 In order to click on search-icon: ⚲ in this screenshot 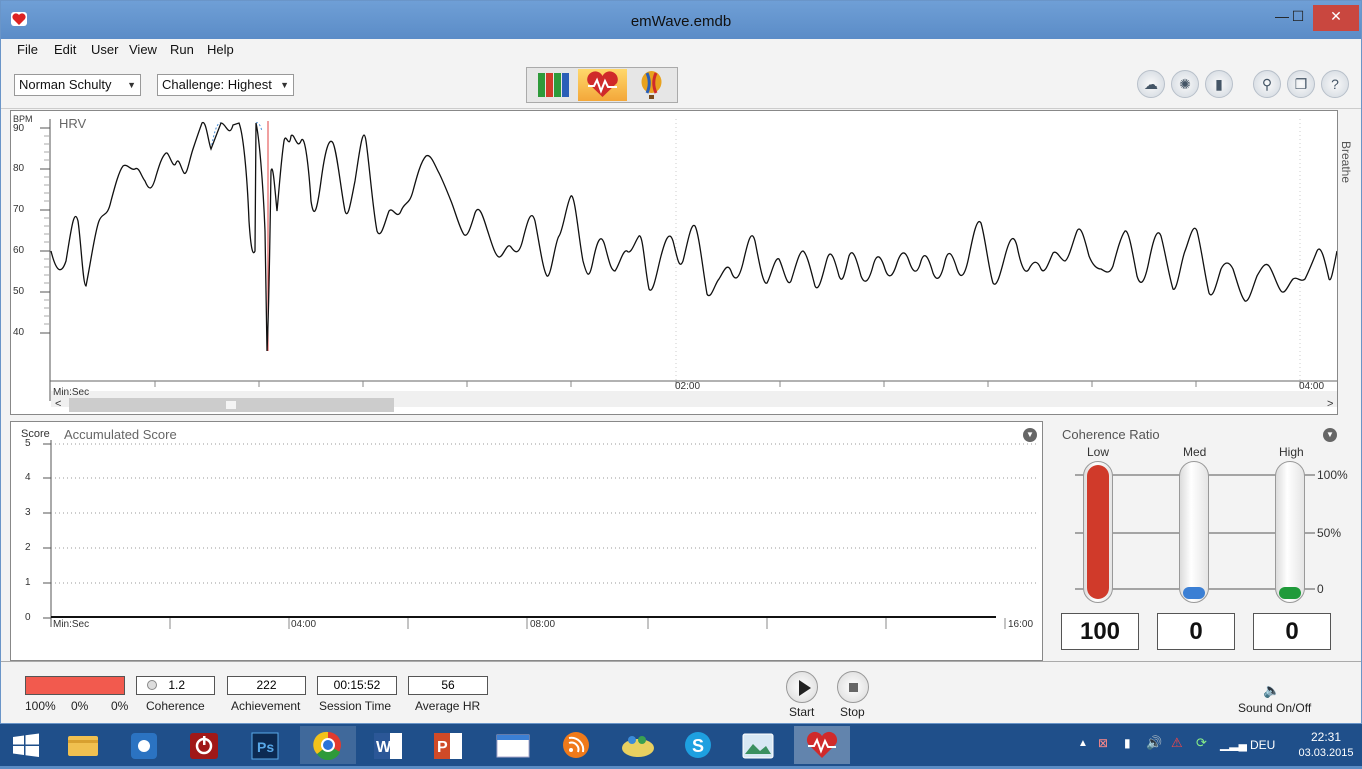, I will do `click(1267, 84)`.